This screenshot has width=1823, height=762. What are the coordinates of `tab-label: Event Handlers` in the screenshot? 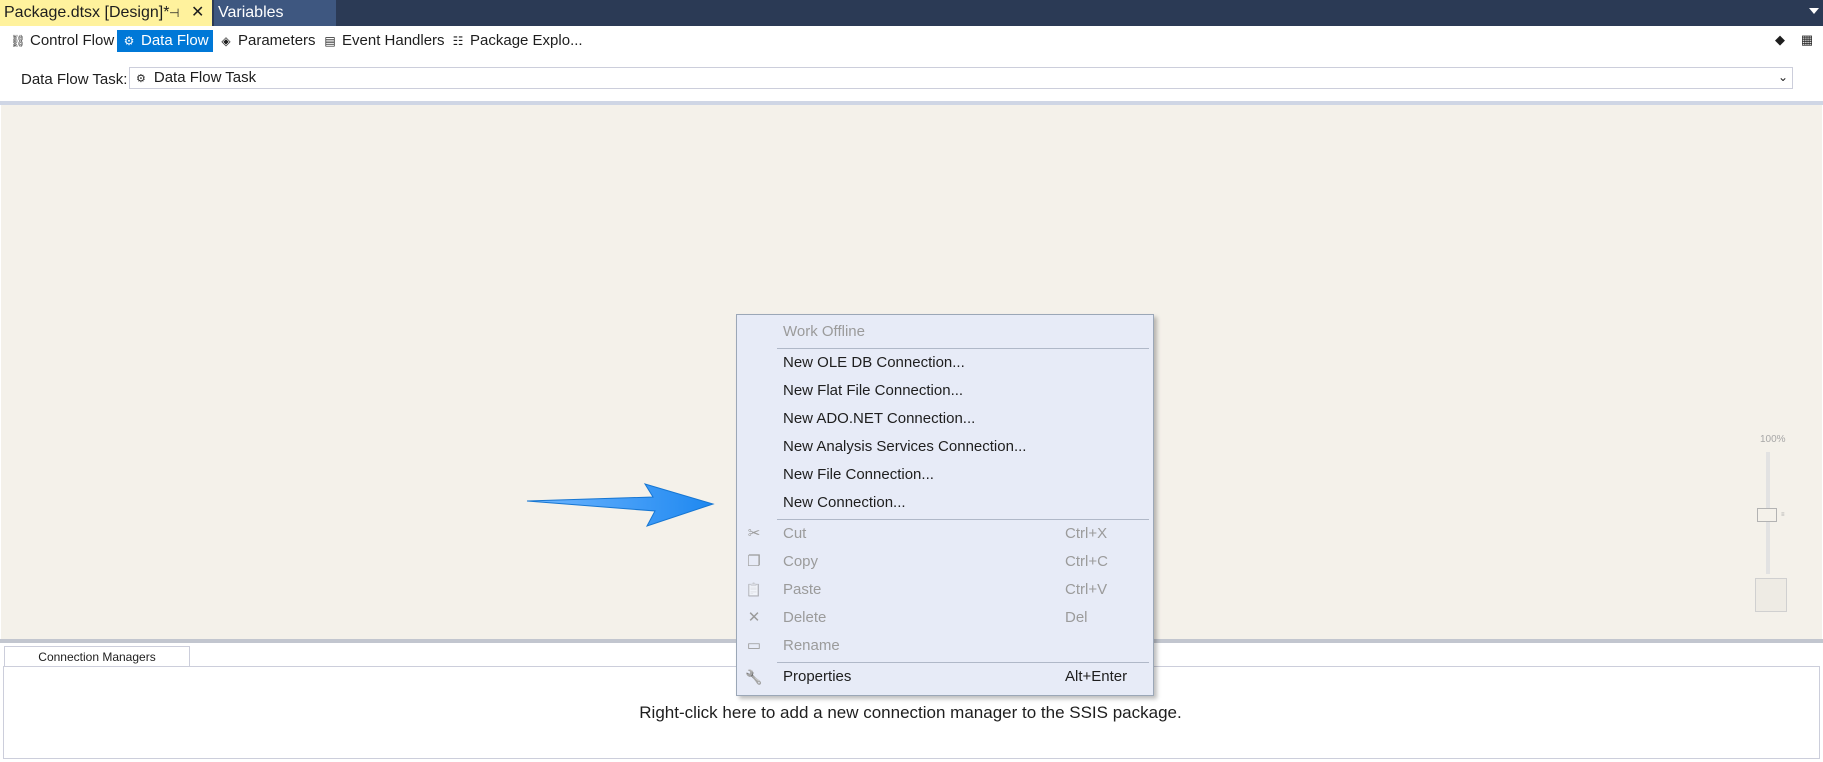 It's located at (393, 40).